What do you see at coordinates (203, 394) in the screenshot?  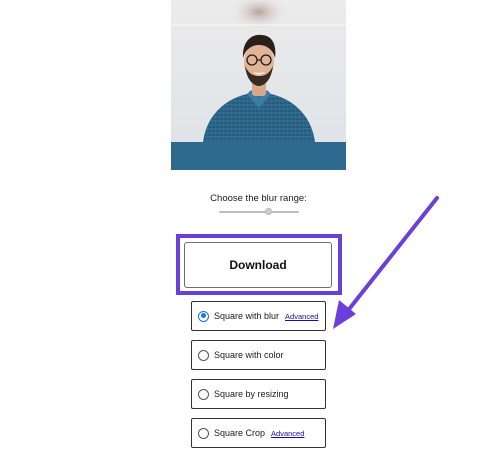 I see `radio-square-by-resizing` at bounding box center [203, 394].